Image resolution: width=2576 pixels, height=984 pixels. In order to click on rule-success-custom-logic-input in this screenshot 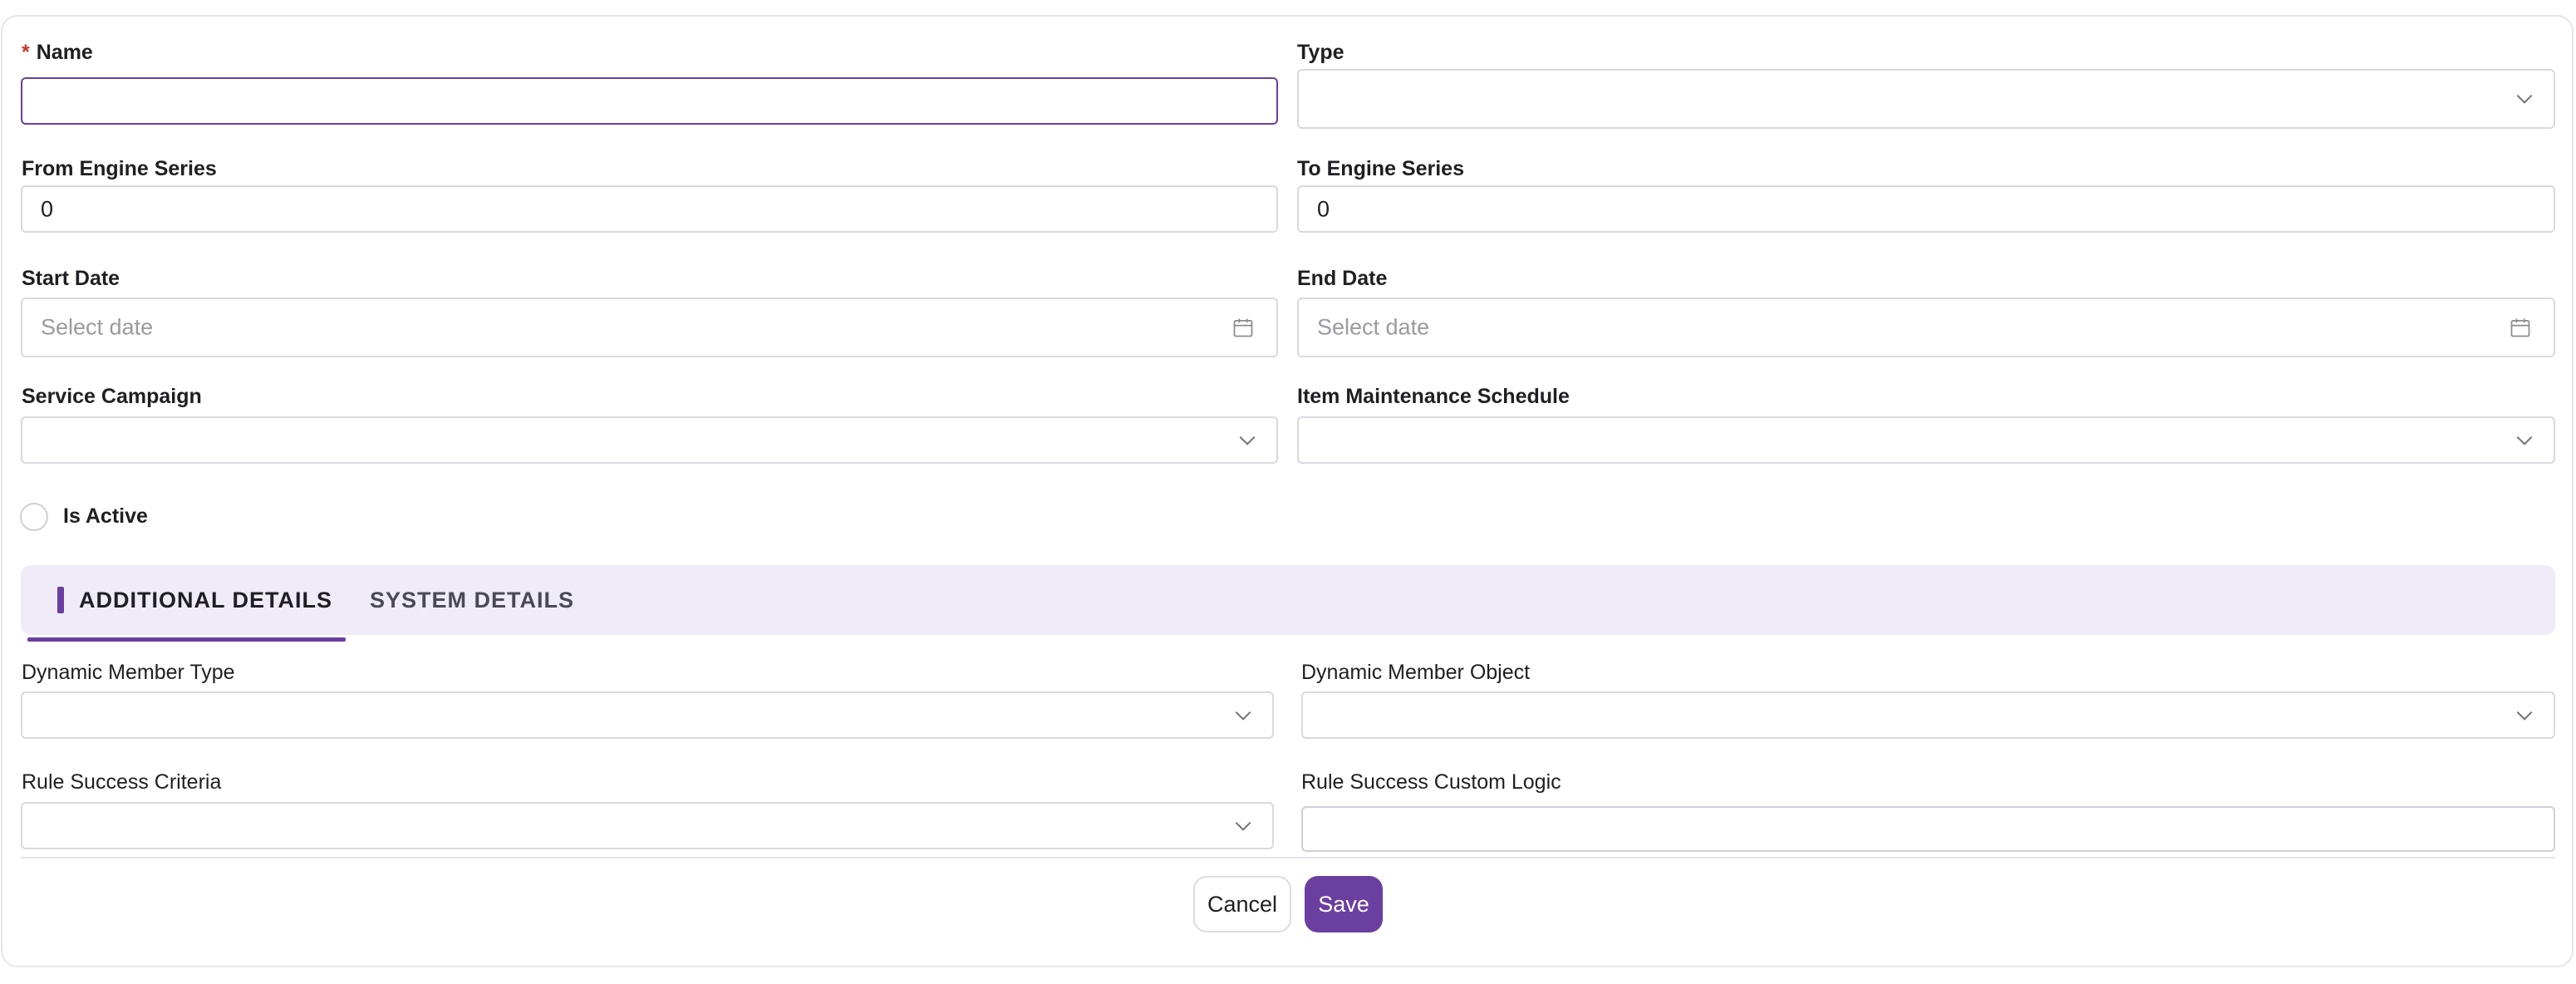, I will do `click(1928, 829)`.